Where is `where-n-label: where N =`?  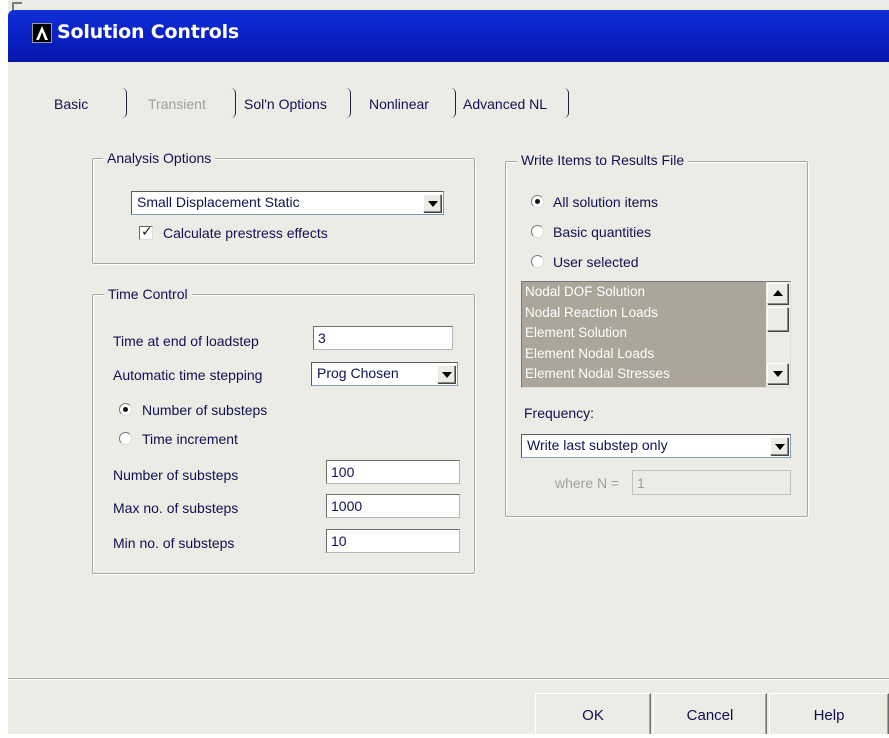 where-n-label: where N = is located at coordinates (587, 483).